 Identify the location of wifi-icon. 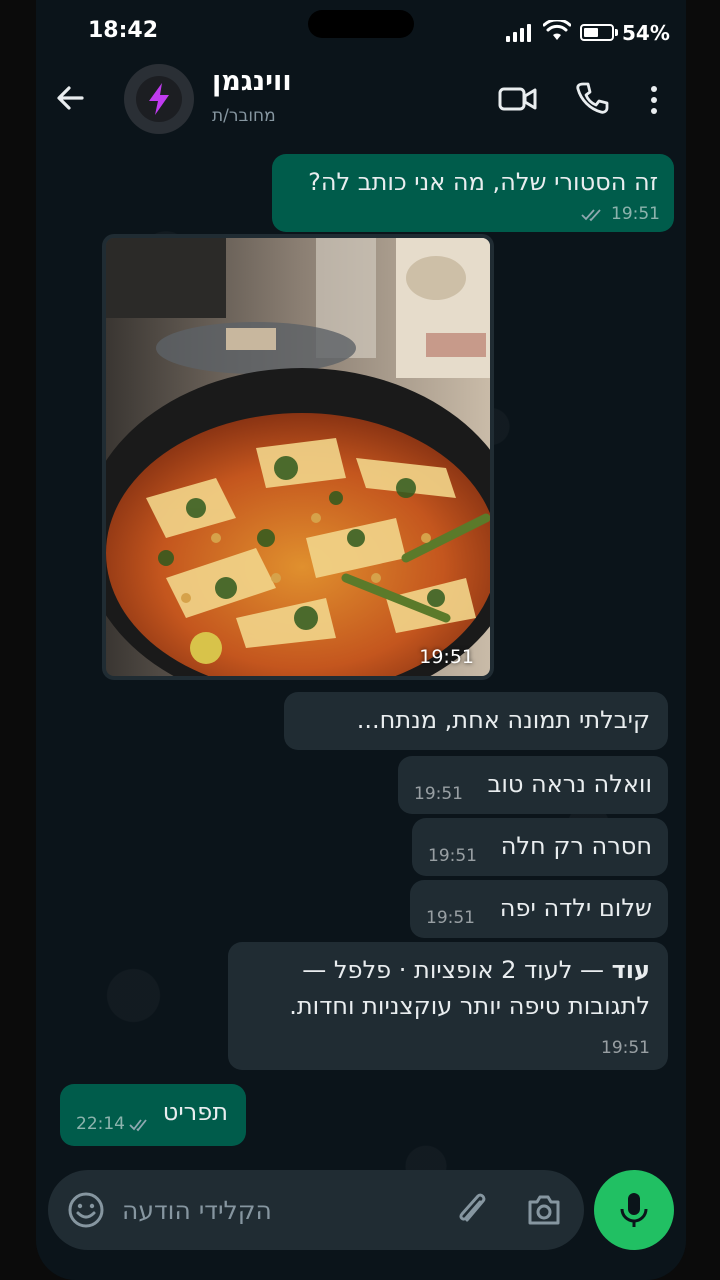
(557, 30).